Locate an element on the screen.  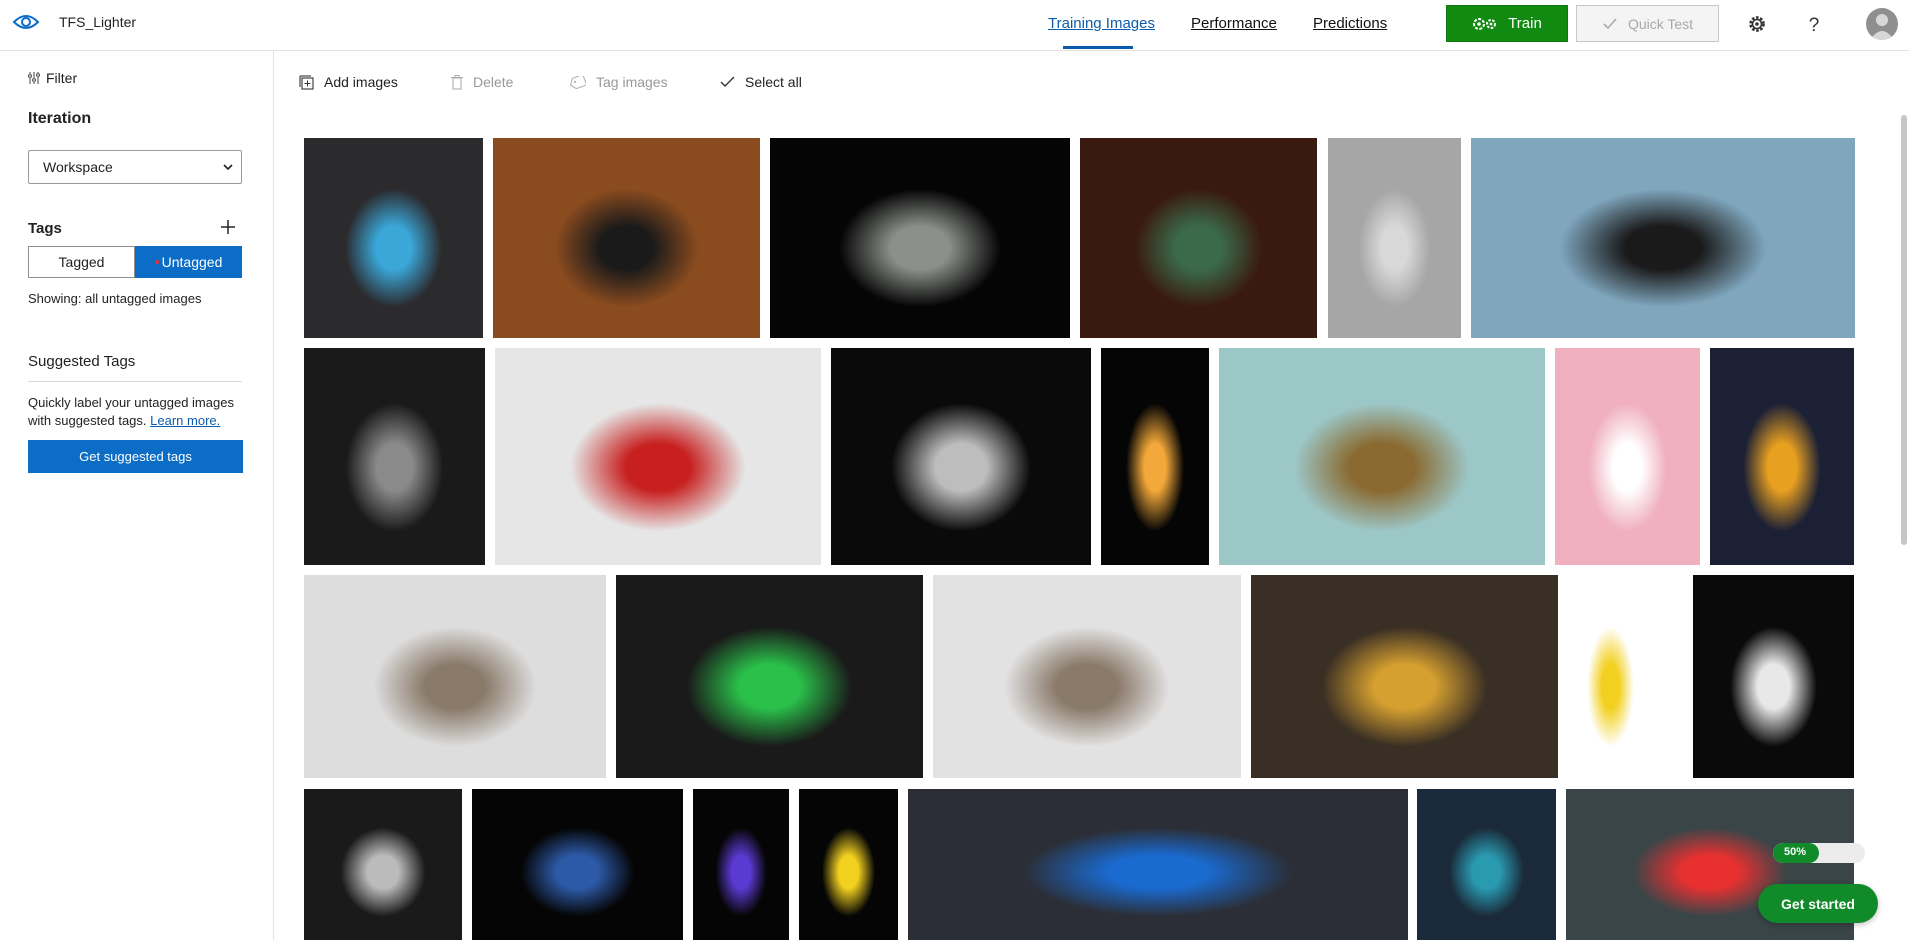
untagged-label: Untagged is located at coordinates (192, 262).